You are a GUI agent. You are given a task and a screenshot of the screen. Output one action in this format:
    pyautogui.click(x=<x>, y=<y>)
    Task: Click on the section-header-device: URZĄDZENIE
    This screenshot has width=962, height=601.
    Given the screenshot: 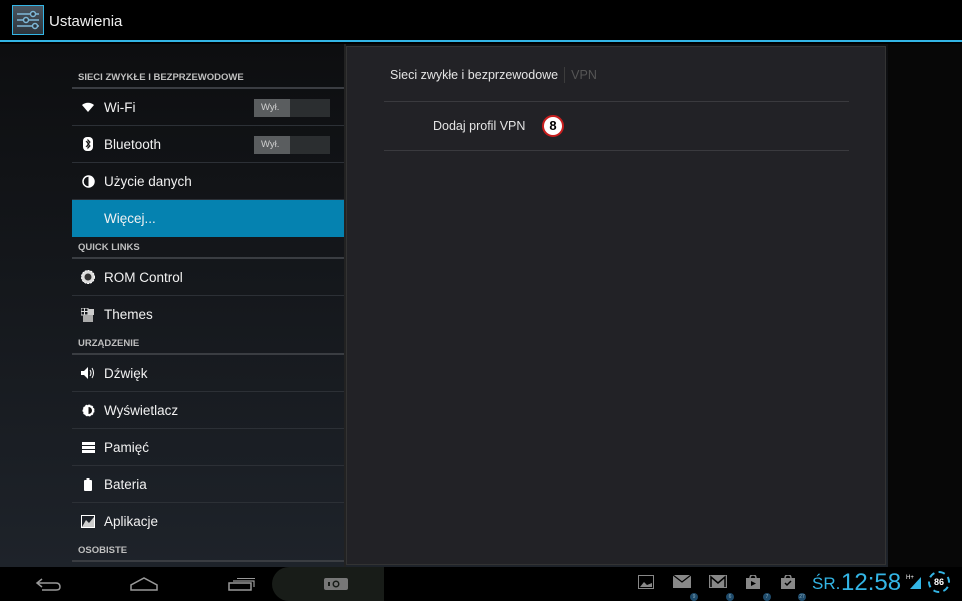 What is the action you would take?
    pyautogui.click(x=208, y=344)
    